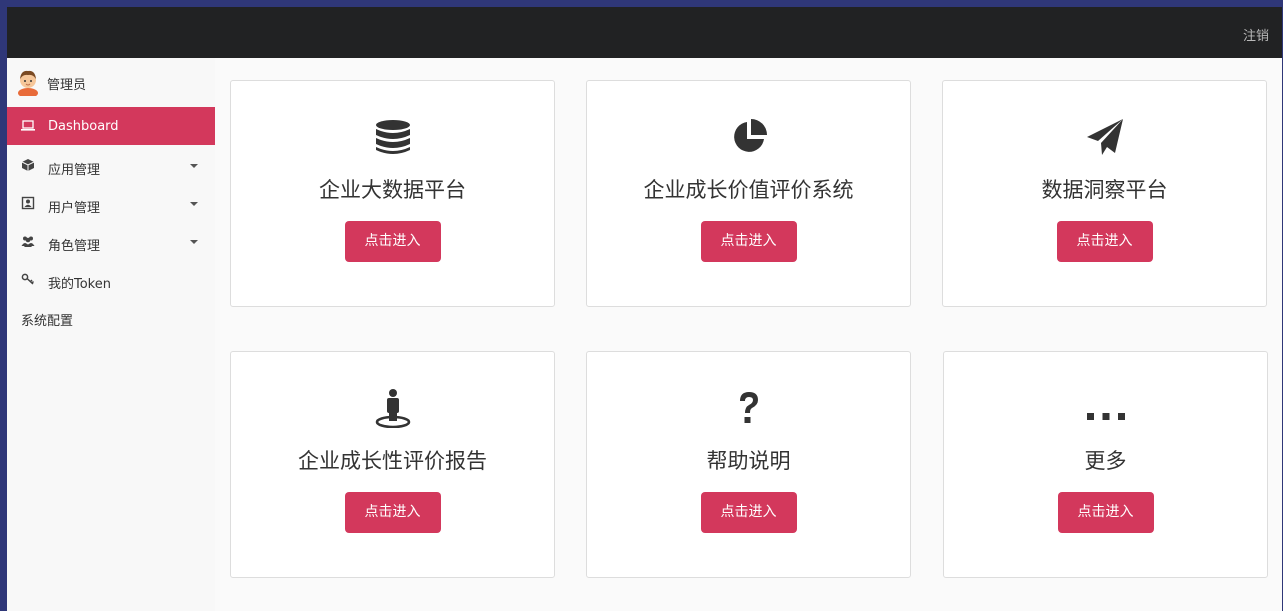 The height and width of the screenshot is (611, 1283). What do you see at coordinates (74, 170) in the screenshot?
I see `sidebar-item-label: 应用管理` at bounding box center [74, 170].